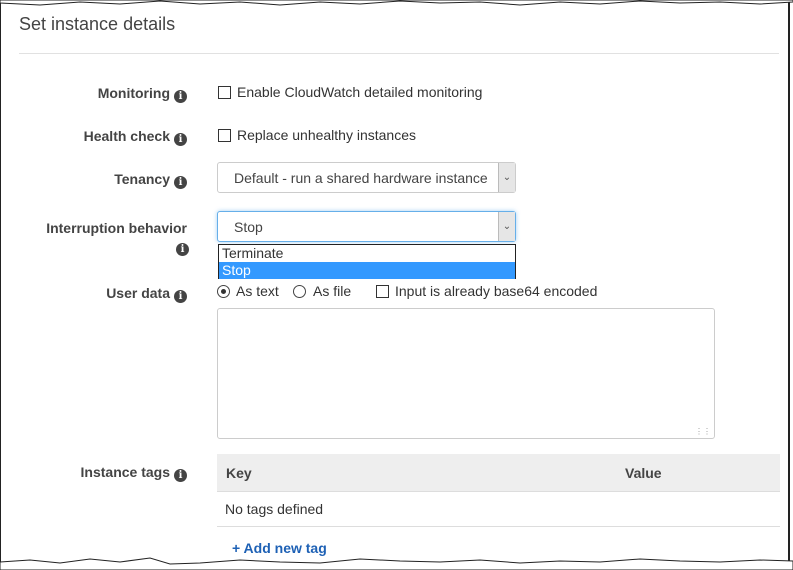  What do you see at coordinates (361, 178) in the screenshot?
I see `tenancy-selected-value: Default - run a shared hardware instance` at bounding box center [361, 178].